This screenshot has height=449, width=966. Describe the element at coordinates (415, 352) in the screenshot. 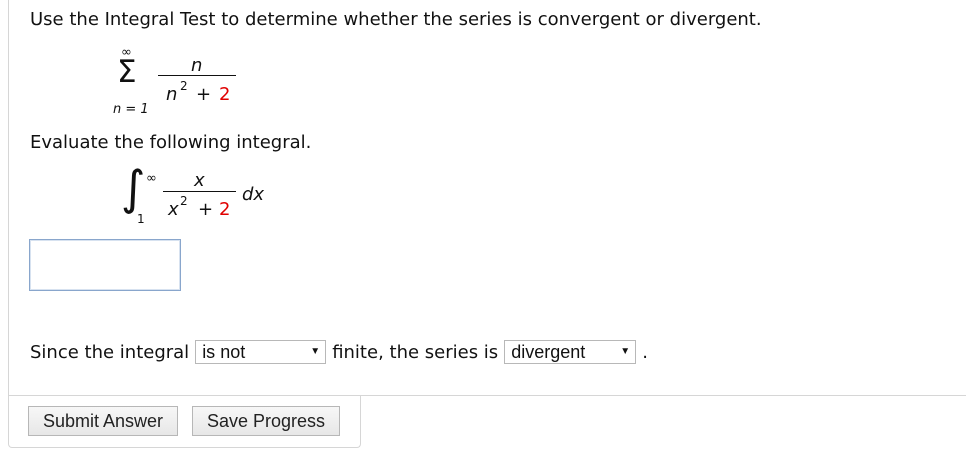

I see `conclusion-middle: finite, the series is` at that location.